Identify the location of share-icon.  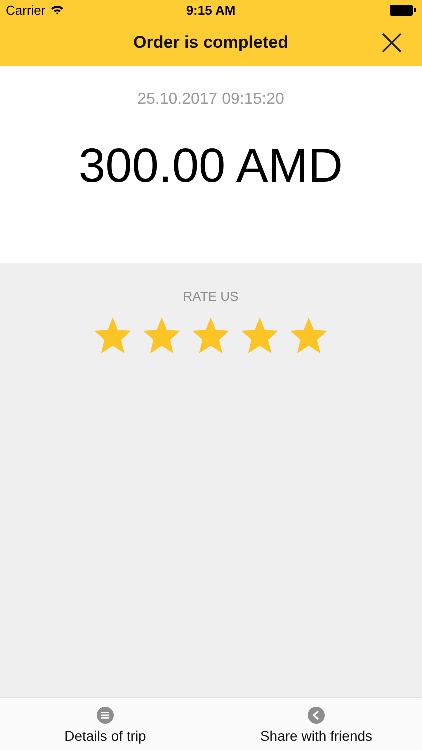
(316, 715).